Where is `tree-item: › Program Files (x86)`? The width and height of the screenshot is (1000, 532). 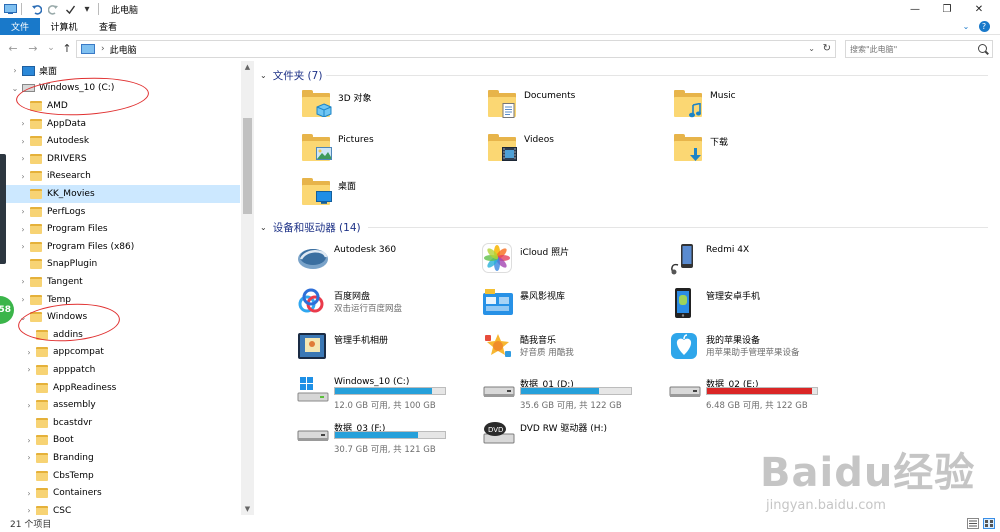
tree-item: › Program Files (x86) is located at coordinates (120, 247).